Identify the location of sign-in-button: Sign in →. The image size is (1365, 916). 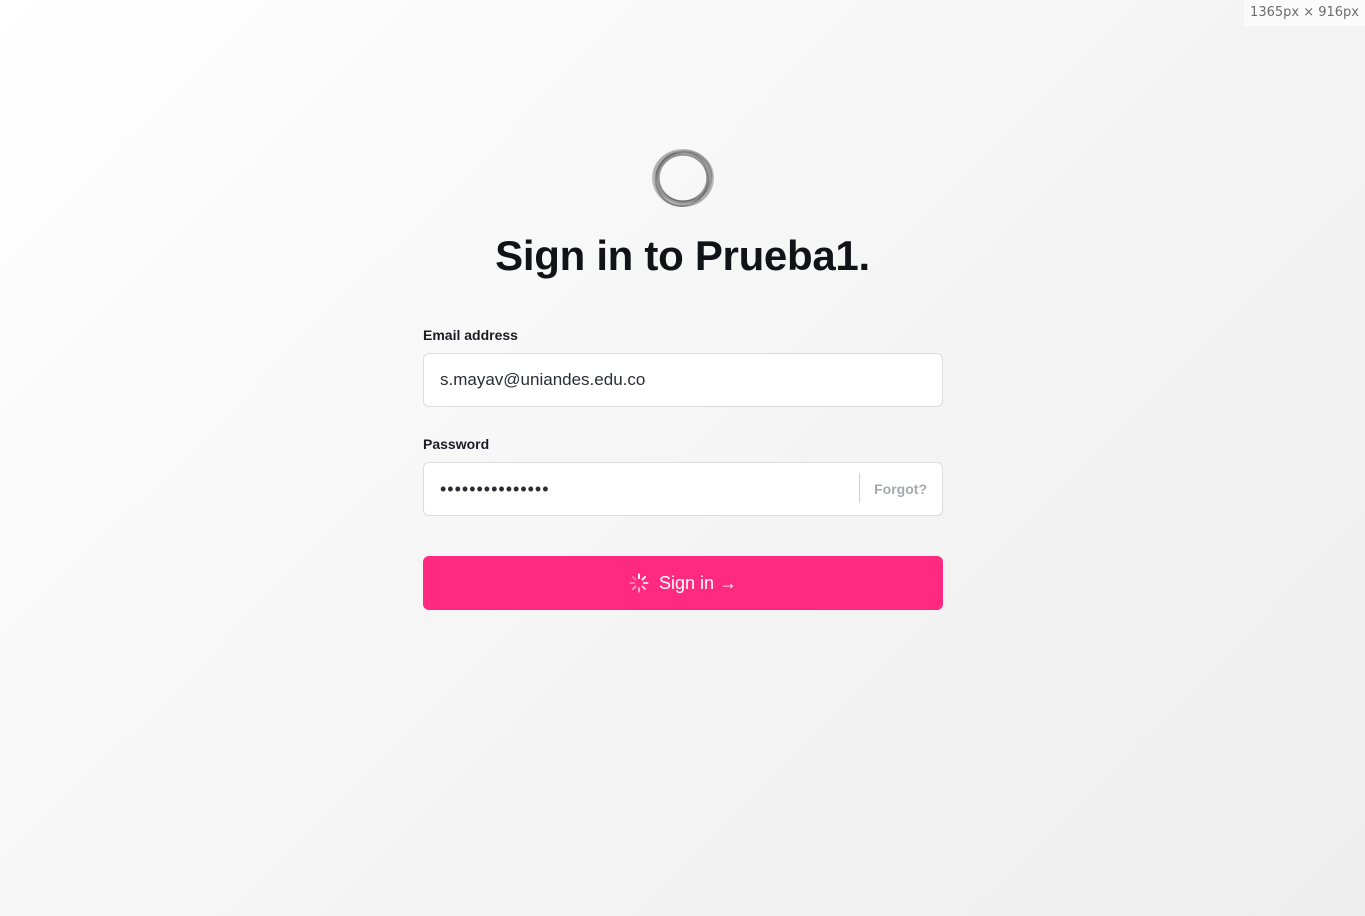
(683, 583).